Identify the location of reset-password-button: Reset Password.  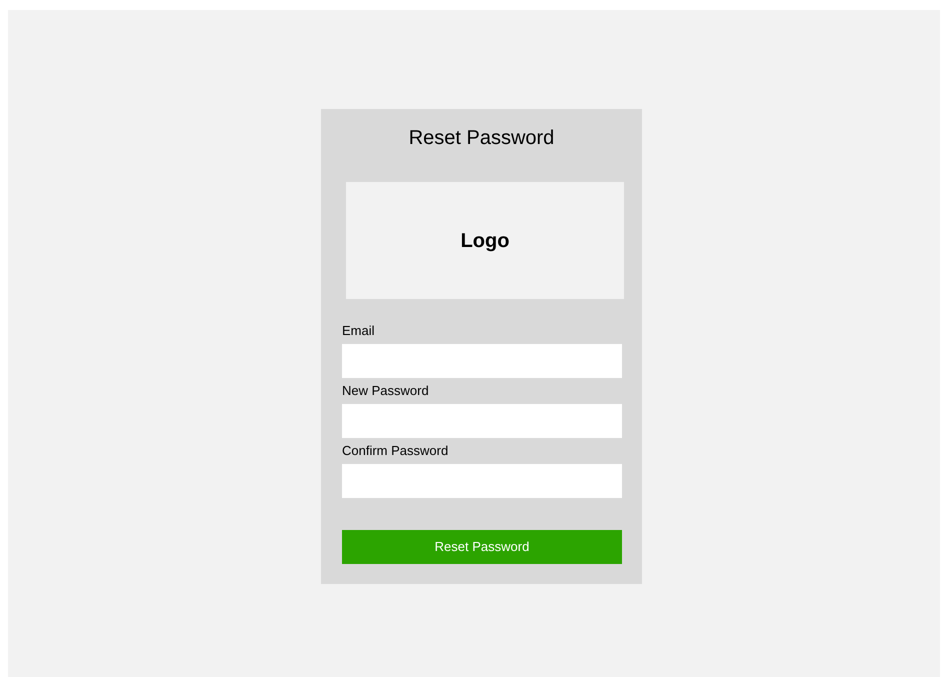
(482, 547).